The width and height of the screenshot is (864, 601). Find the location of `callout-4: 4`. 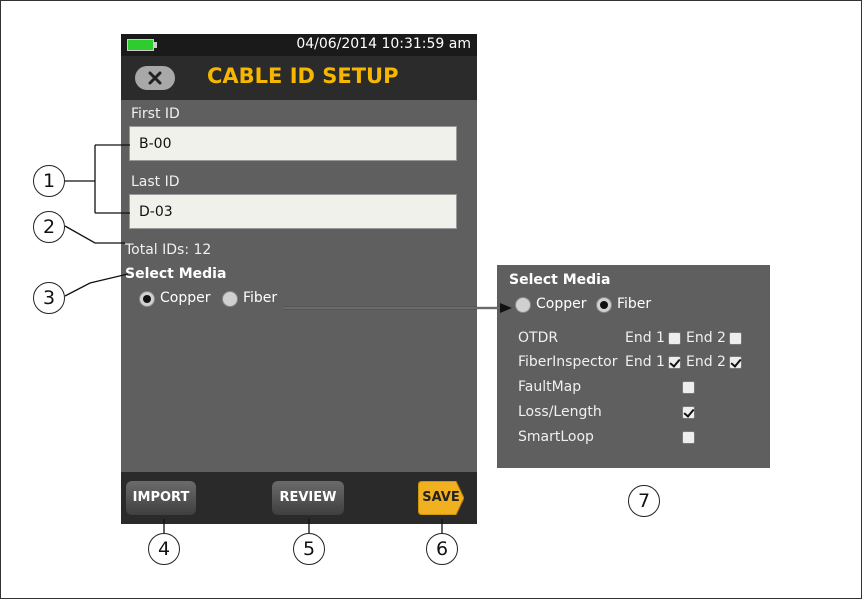

callout-4: 4 is located at coordinates (164, 549).